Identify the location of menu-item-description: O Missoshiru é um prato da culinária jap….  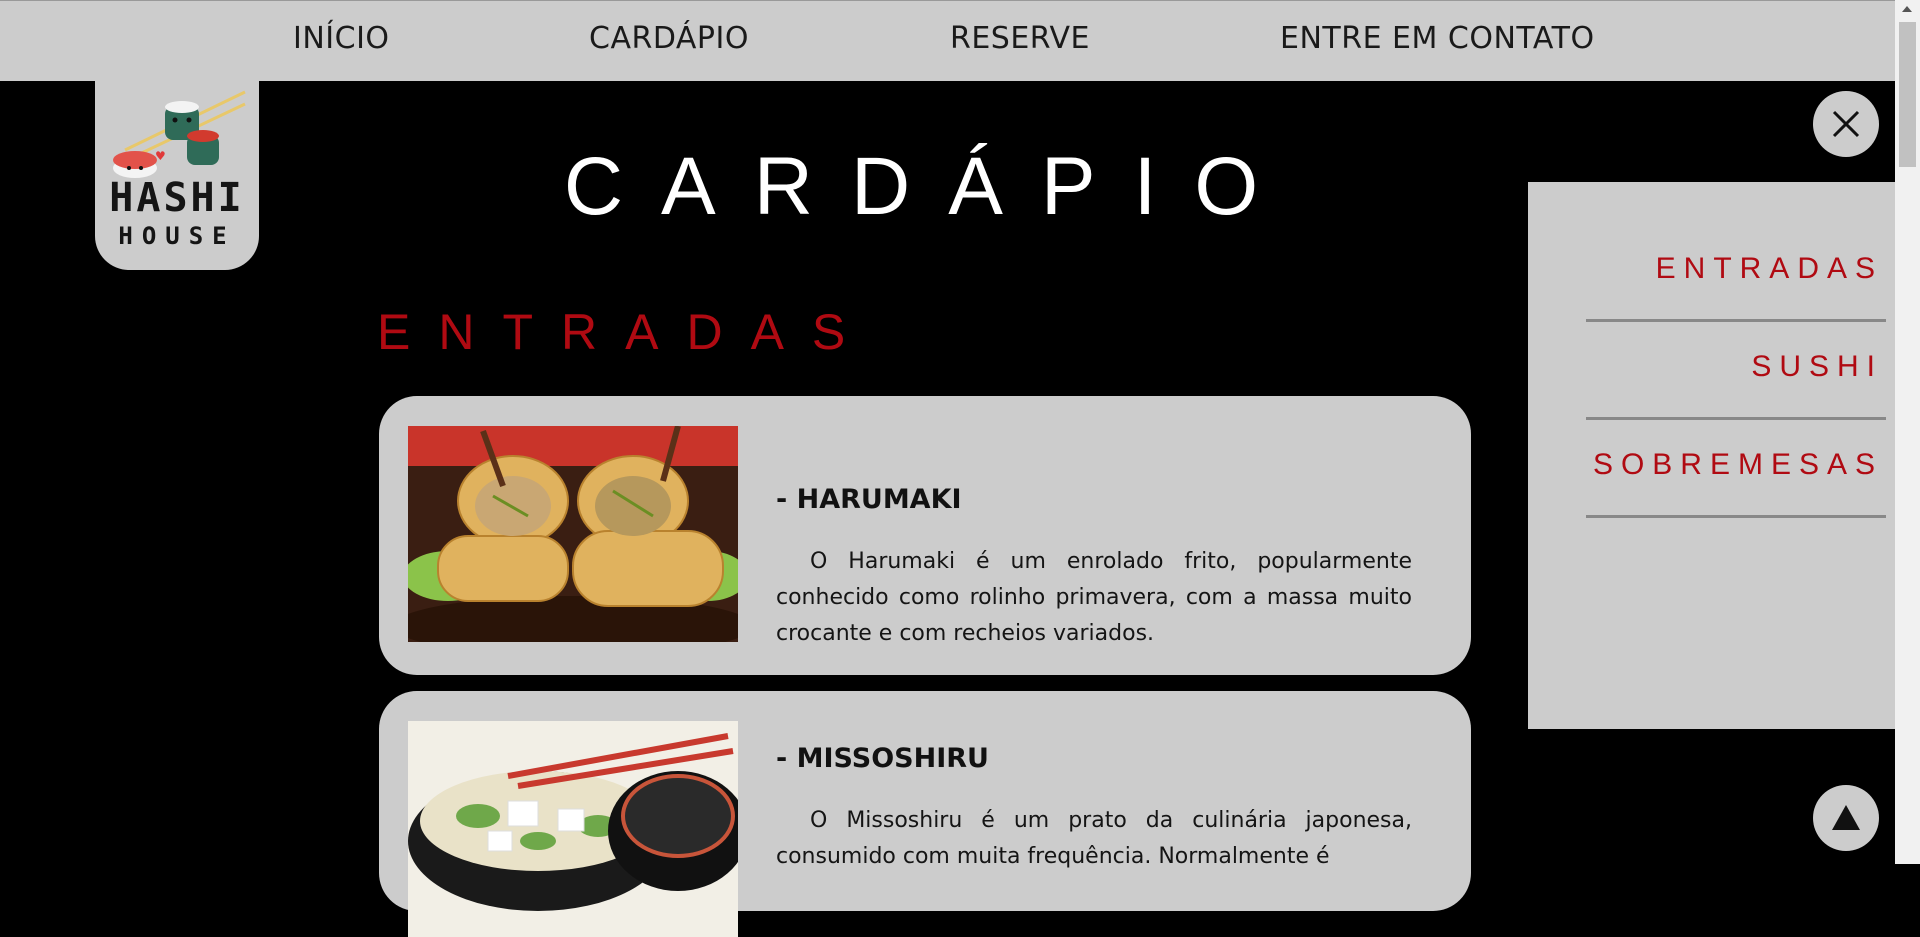
(1094, 838).